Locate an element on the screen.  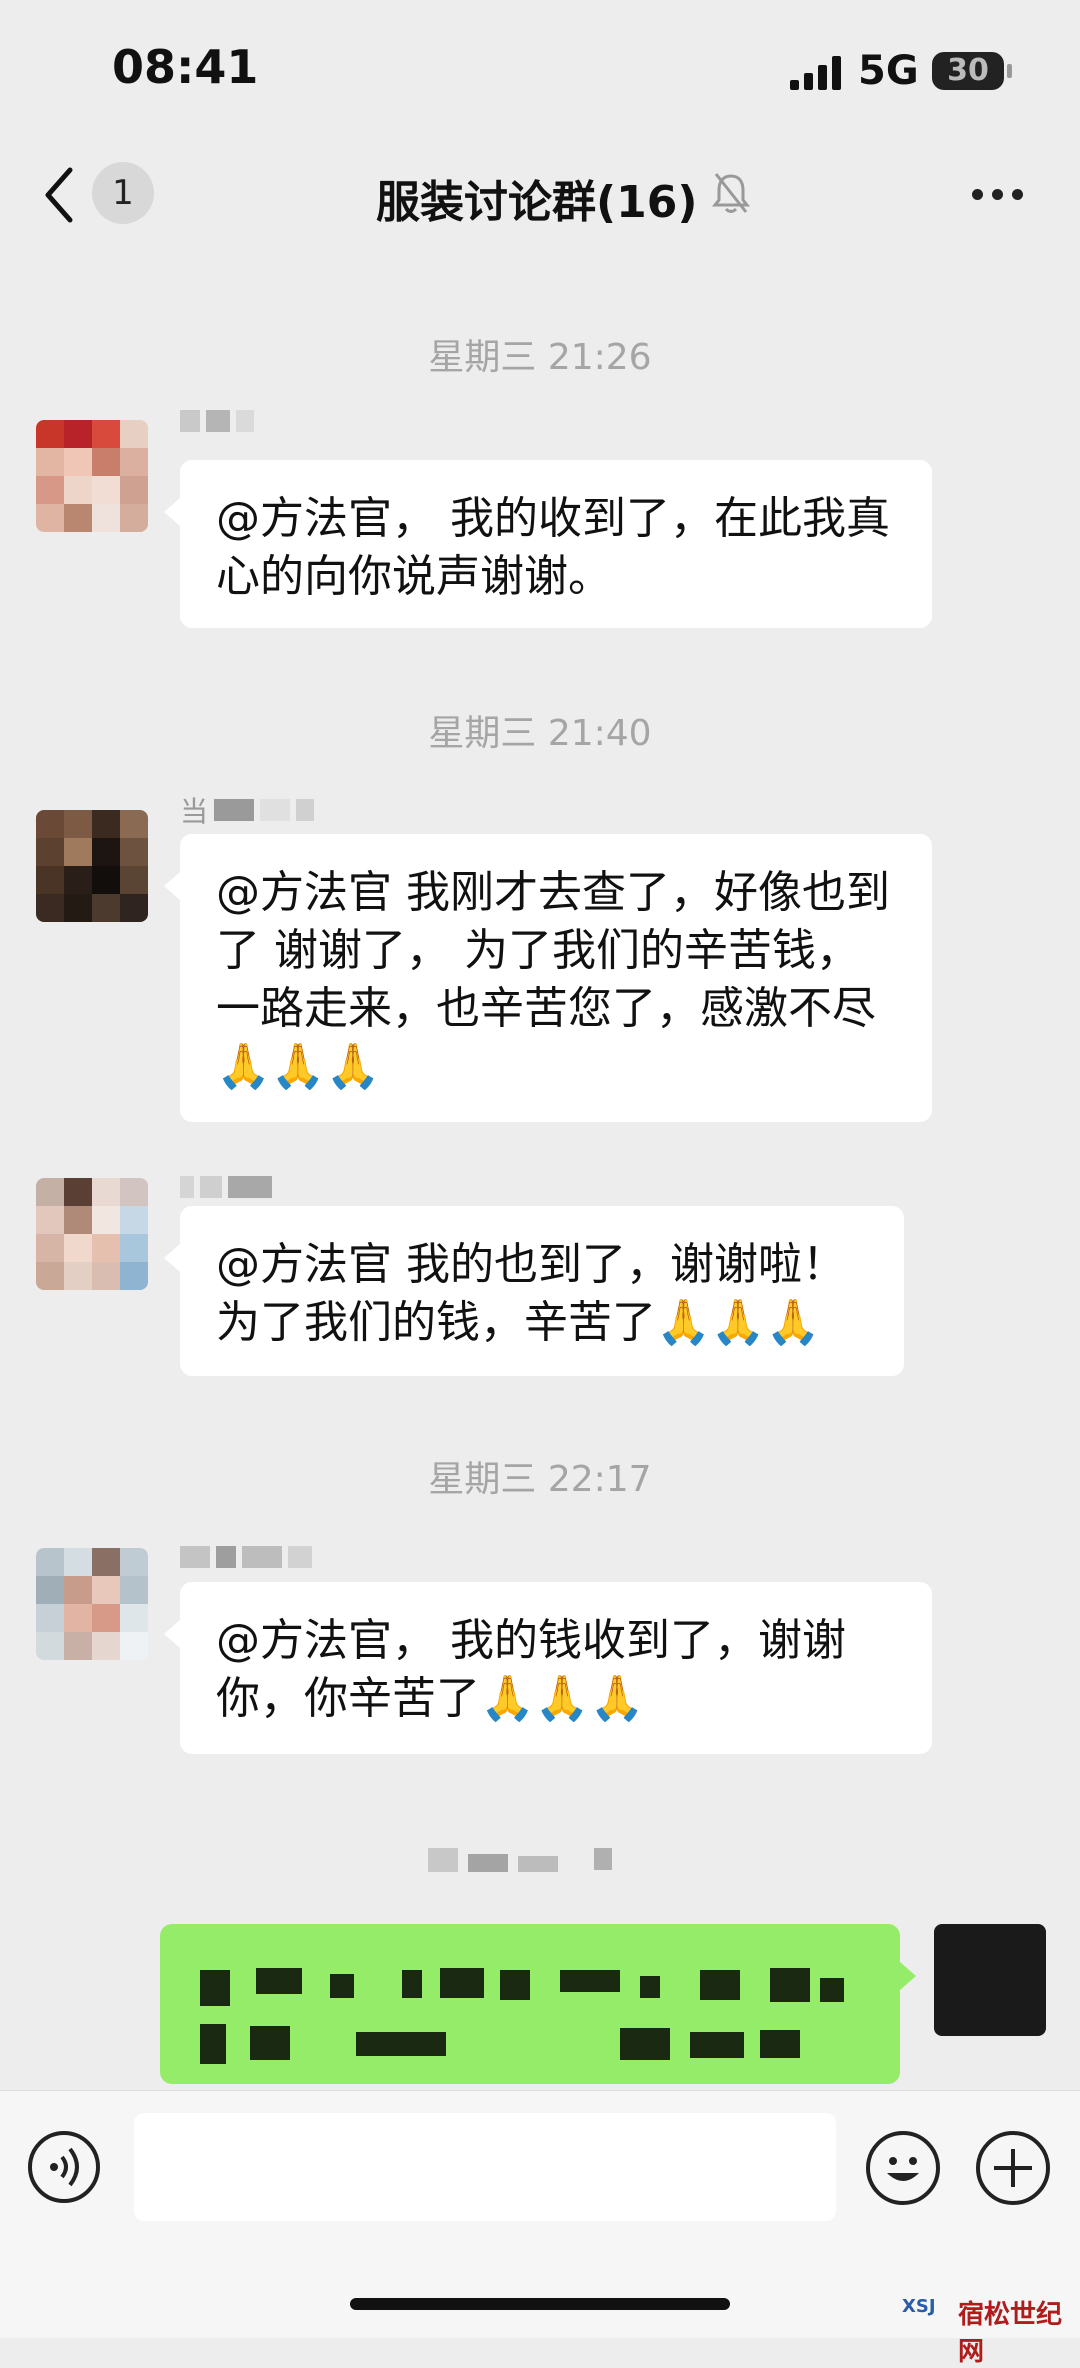
battery-tip is located at coordinates (1009, 71).